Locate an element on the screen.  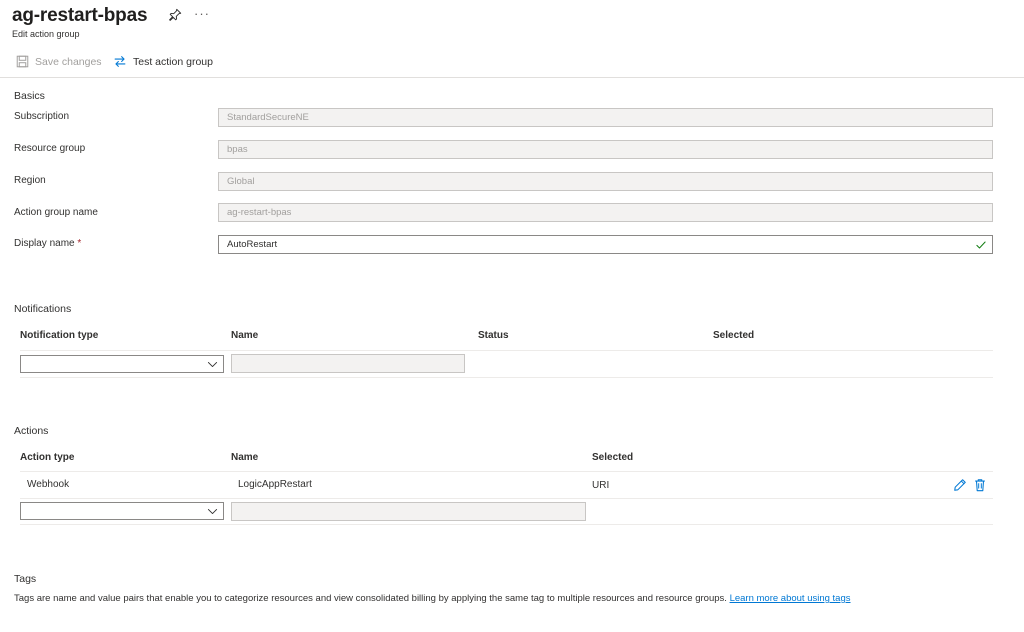
actions-section-label: Actions is located at coordinates (31, 431).